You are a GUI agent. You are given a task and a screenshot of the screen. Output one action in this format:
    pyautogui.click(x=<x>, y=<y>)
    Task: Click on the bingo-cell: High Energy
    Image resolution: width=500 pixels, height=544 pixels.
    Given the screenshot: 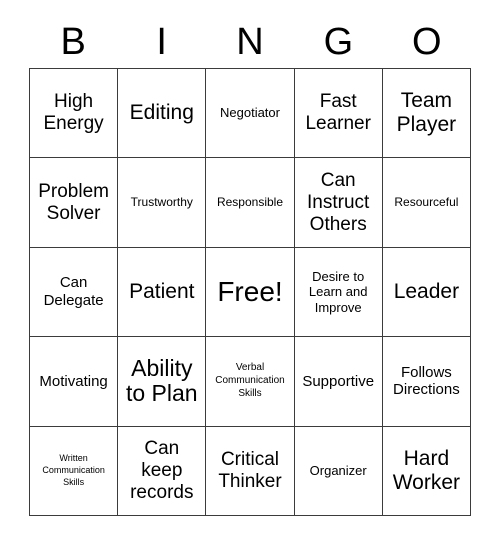 What is the action you would take?
    pyautogui.click(x=74, y=114)
    